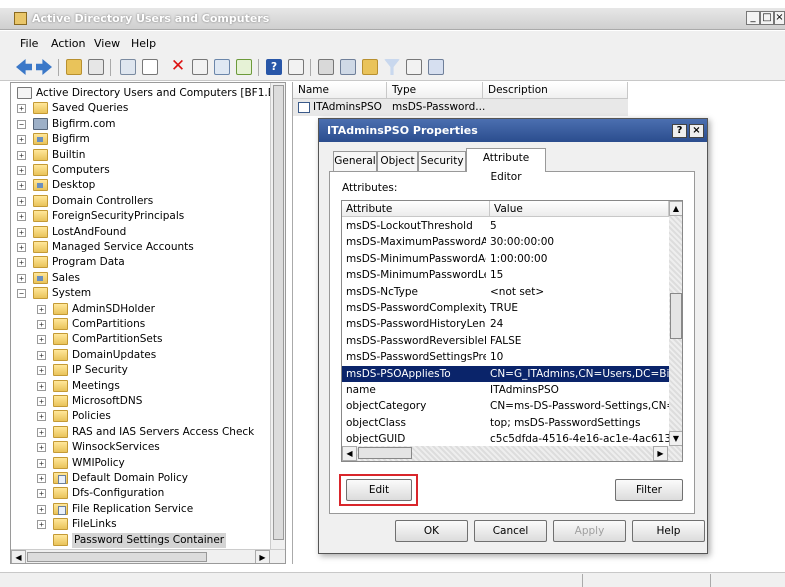 Image resolution: width=785 pixels, height=587 pixels. What do you see at coordinates (140, 232) in the screenshot?
I see `tree-item-lostandfound: + LostAndFound` at bounding box center [140, 232].